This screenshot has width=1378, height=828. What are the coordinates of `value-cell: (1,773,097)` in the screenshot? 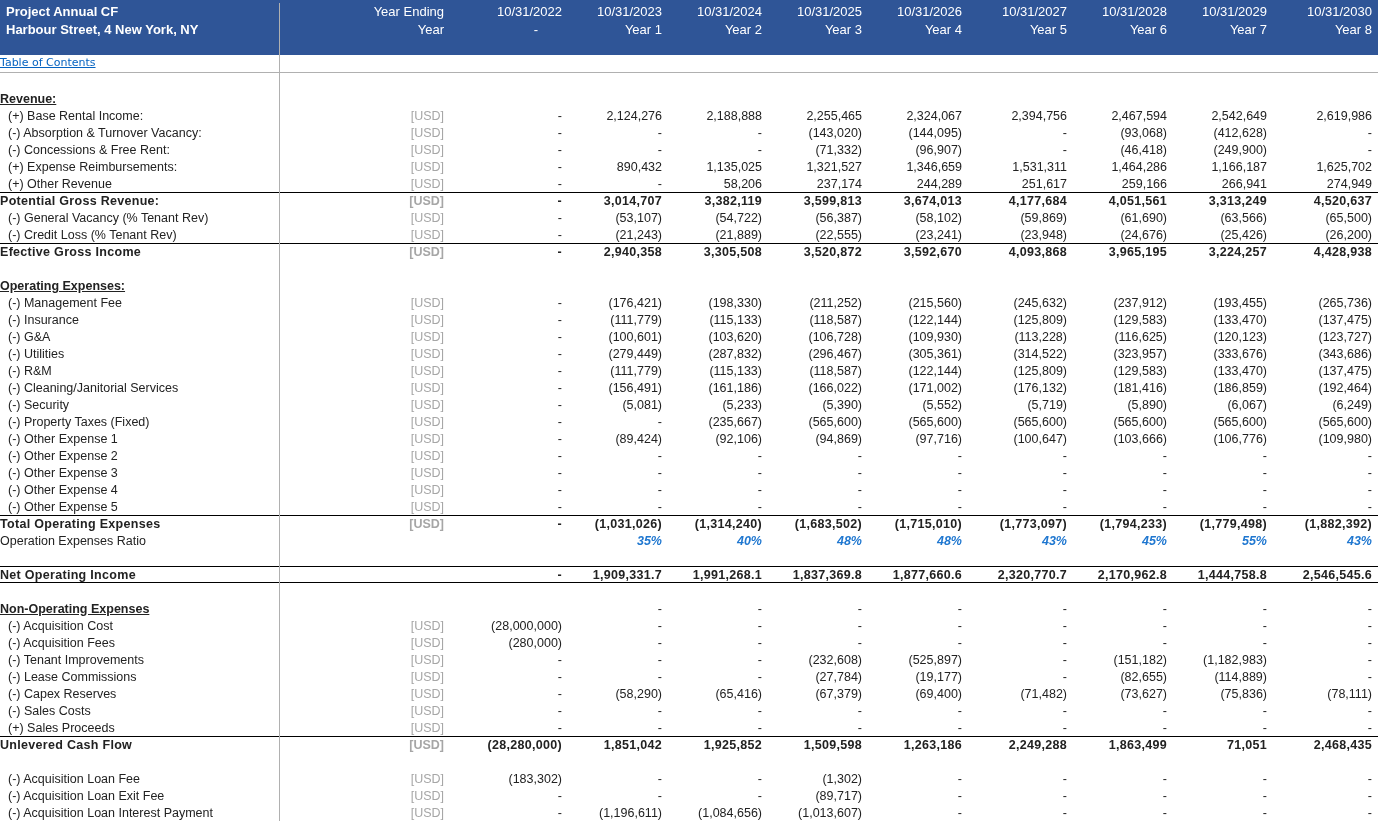 It's located at (1033, 524).